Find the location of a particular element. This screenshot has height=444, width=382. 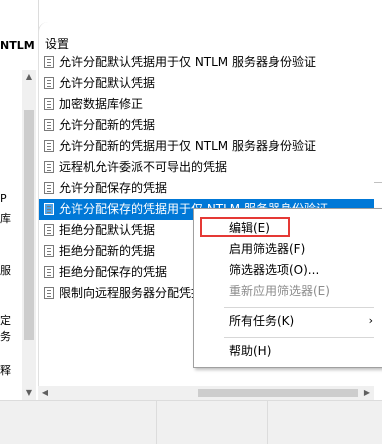

policy-row: 允许分配默认凭据用于仅 NTLM 服务器身份验证 is located at coordinates (207, 62).